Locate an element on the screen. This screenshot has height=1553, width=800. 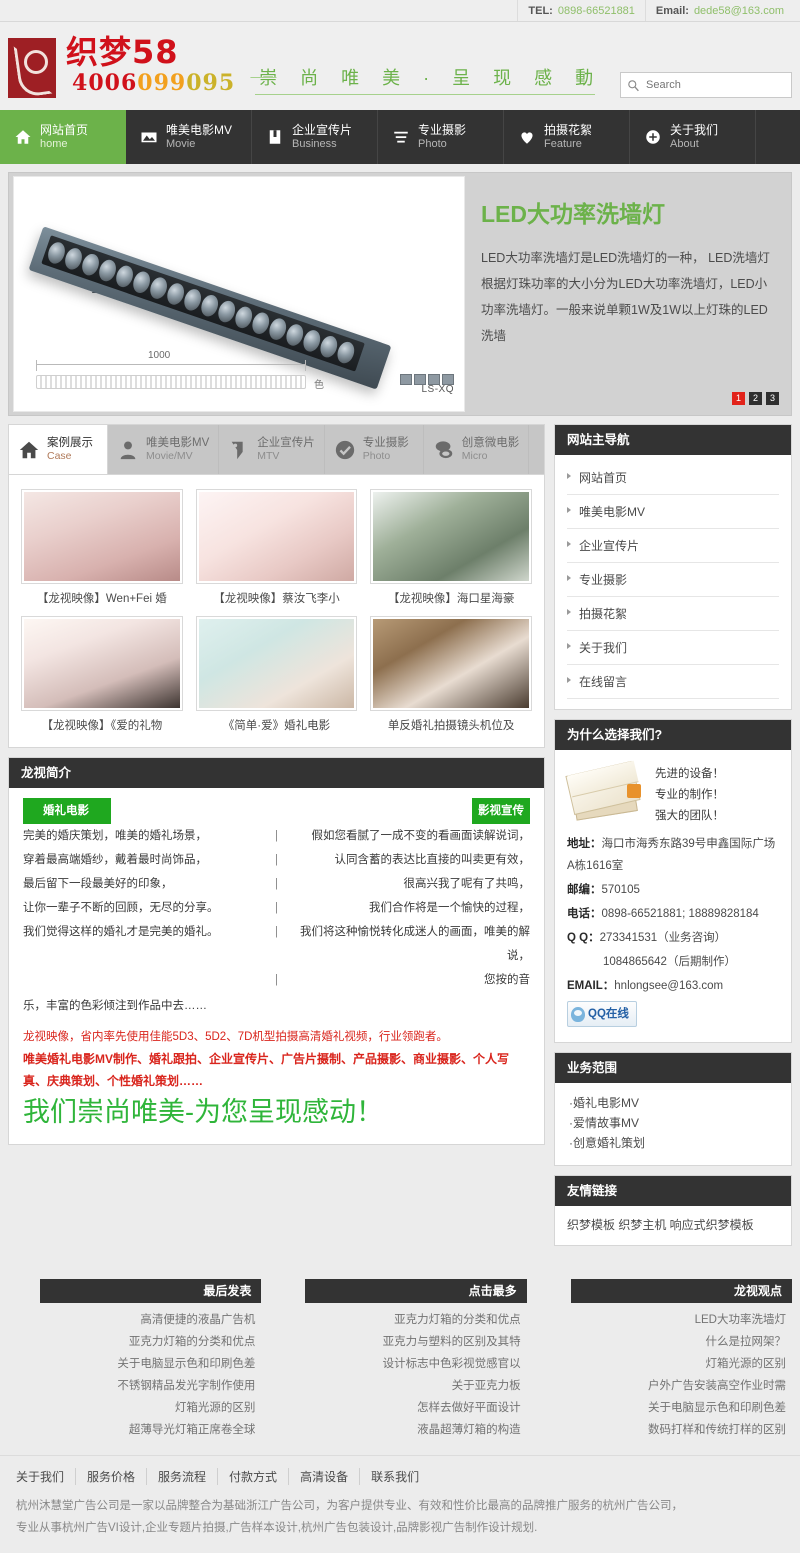
sidebar-item-photo: 专业摄影 is located at coordinates (673, 580).